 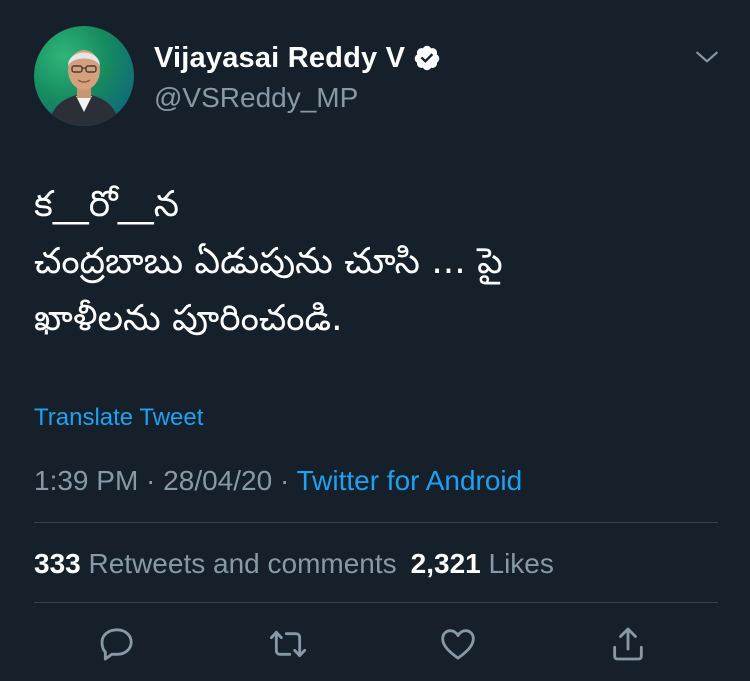 What do you see at coordinates (86, 480) in the screenshot?
I see `tweet-time: 1:39 PM` at bounding box center [86, 480].